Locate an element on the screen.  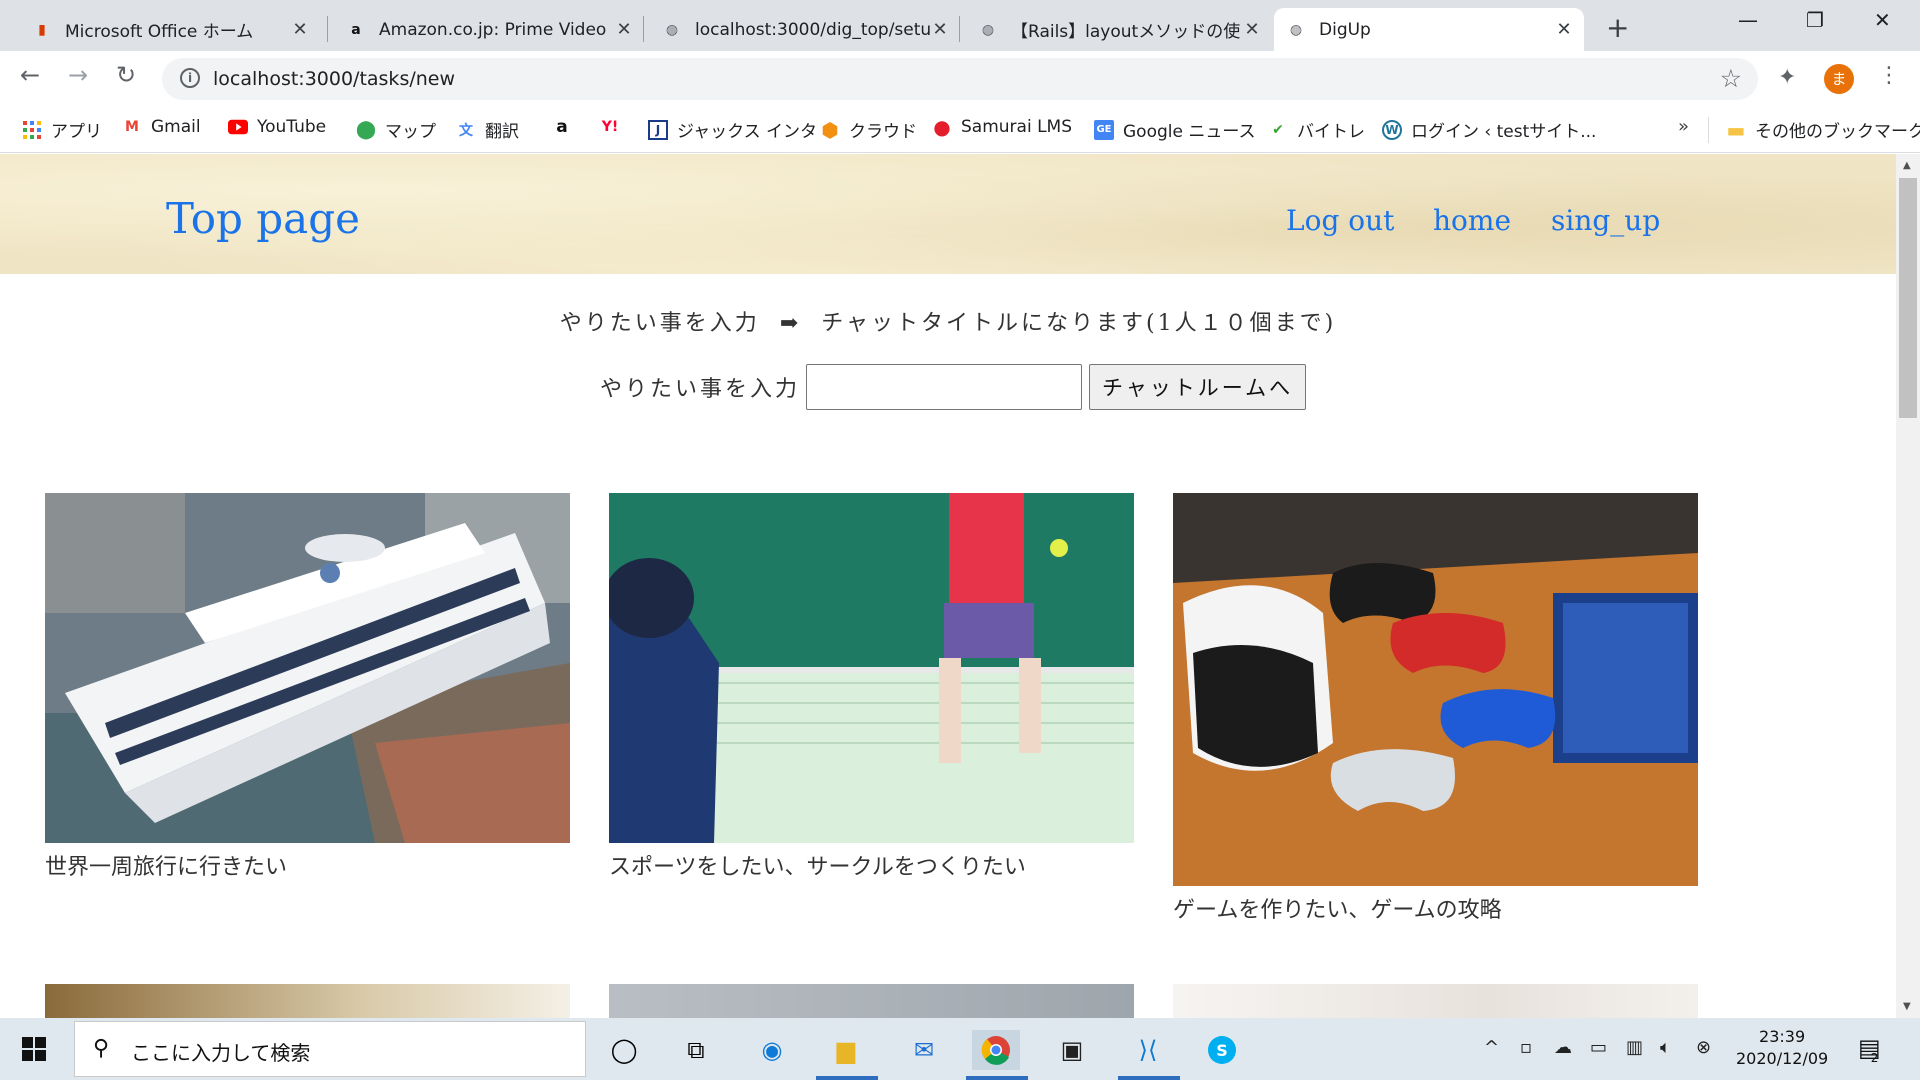
edge-browser-icon: ◉ is located at coordinates (772, 1050).